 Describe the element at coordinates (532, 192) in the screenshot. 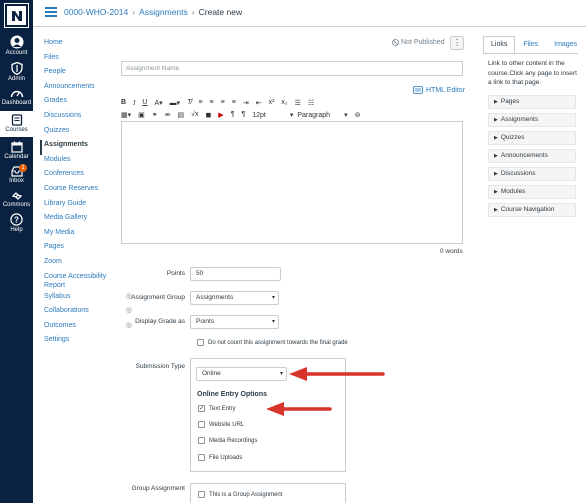

I see `links-section-modules: ▶ Modules` at that location.